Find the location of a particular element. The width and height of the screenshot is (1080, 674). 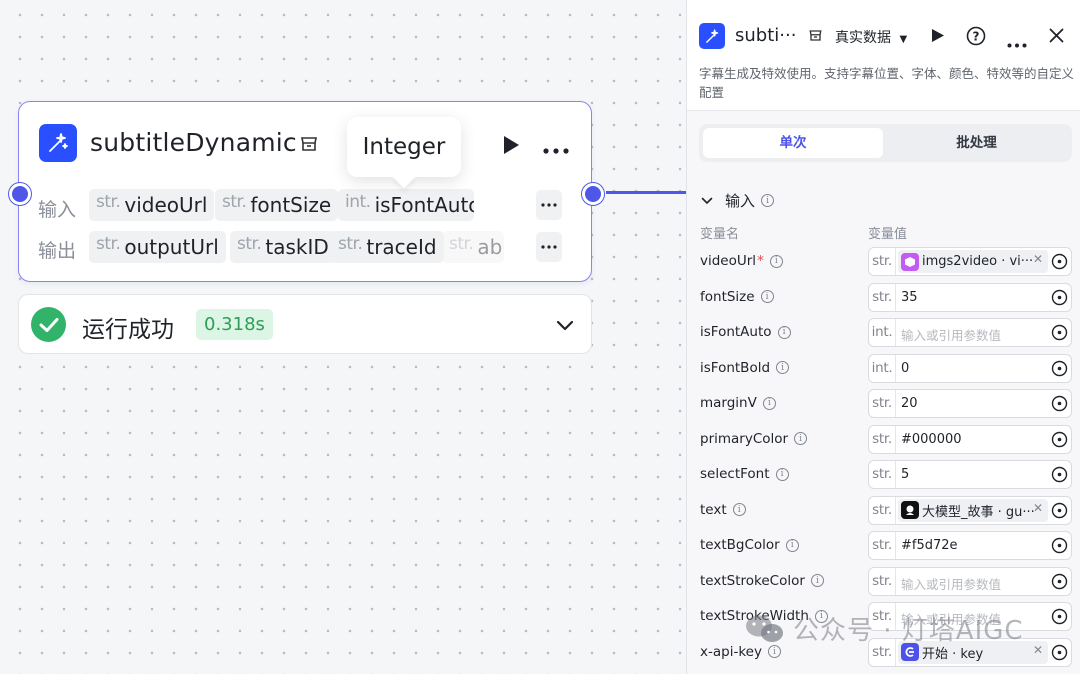

output-param-chip: str. traceId is located at coordinates (387, 247).